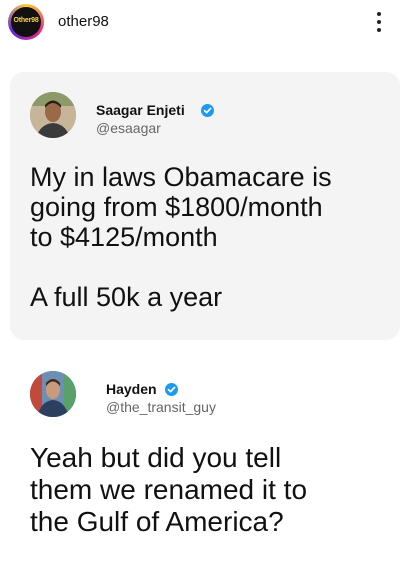  Describe the element at coordinates (161, 407) in the screenshot. I see `tweet-author-handle: @the_transit_guy` at that location.